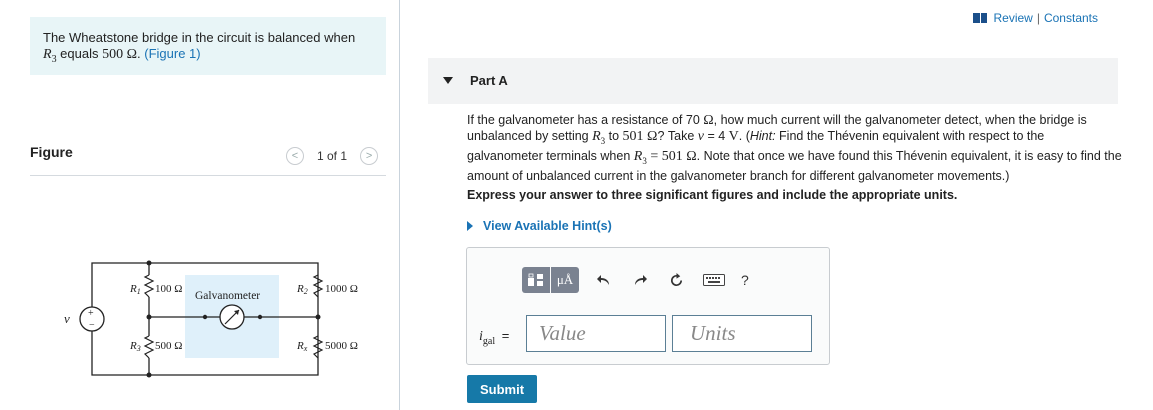 This screenshot has height=410, width=1153. What do you see at coordinates (50, 56) in the screenshot?
I see `r3-symbol: R3` at bounding box center [50, 56].